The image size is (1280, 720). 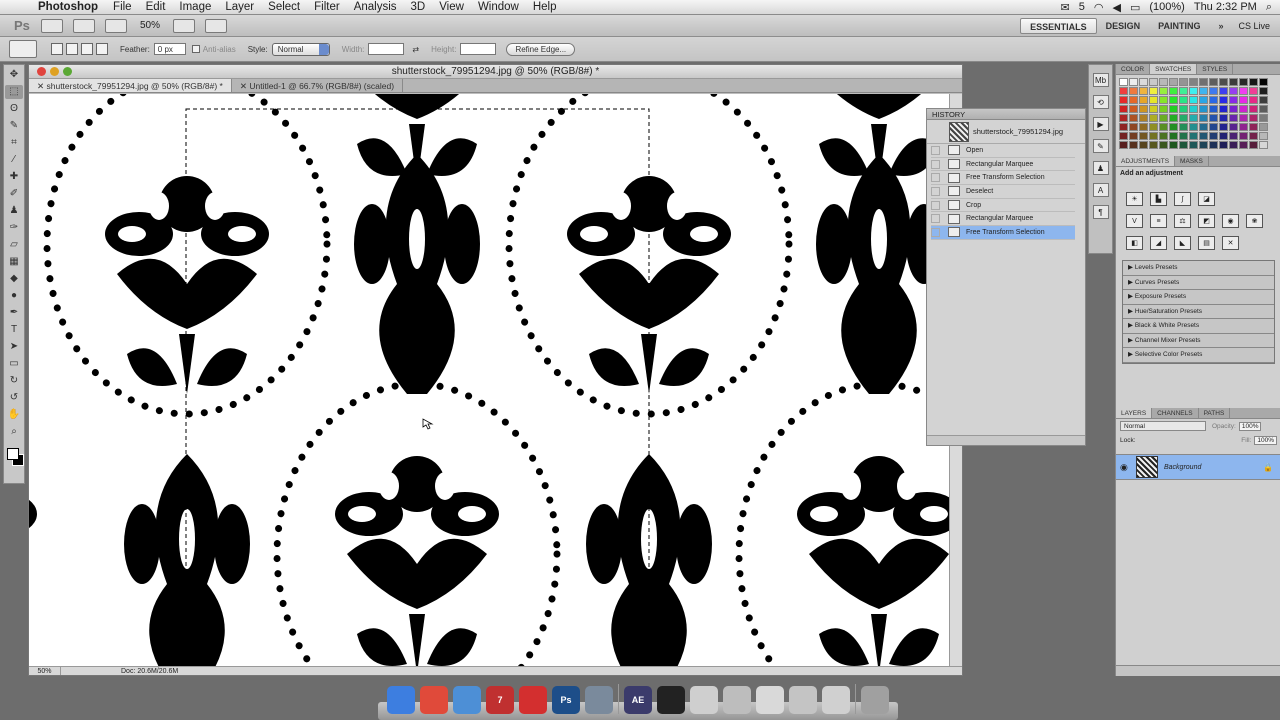 I want to click on history-step-active: Free Transform Selection, so click(x=1003, y=233).